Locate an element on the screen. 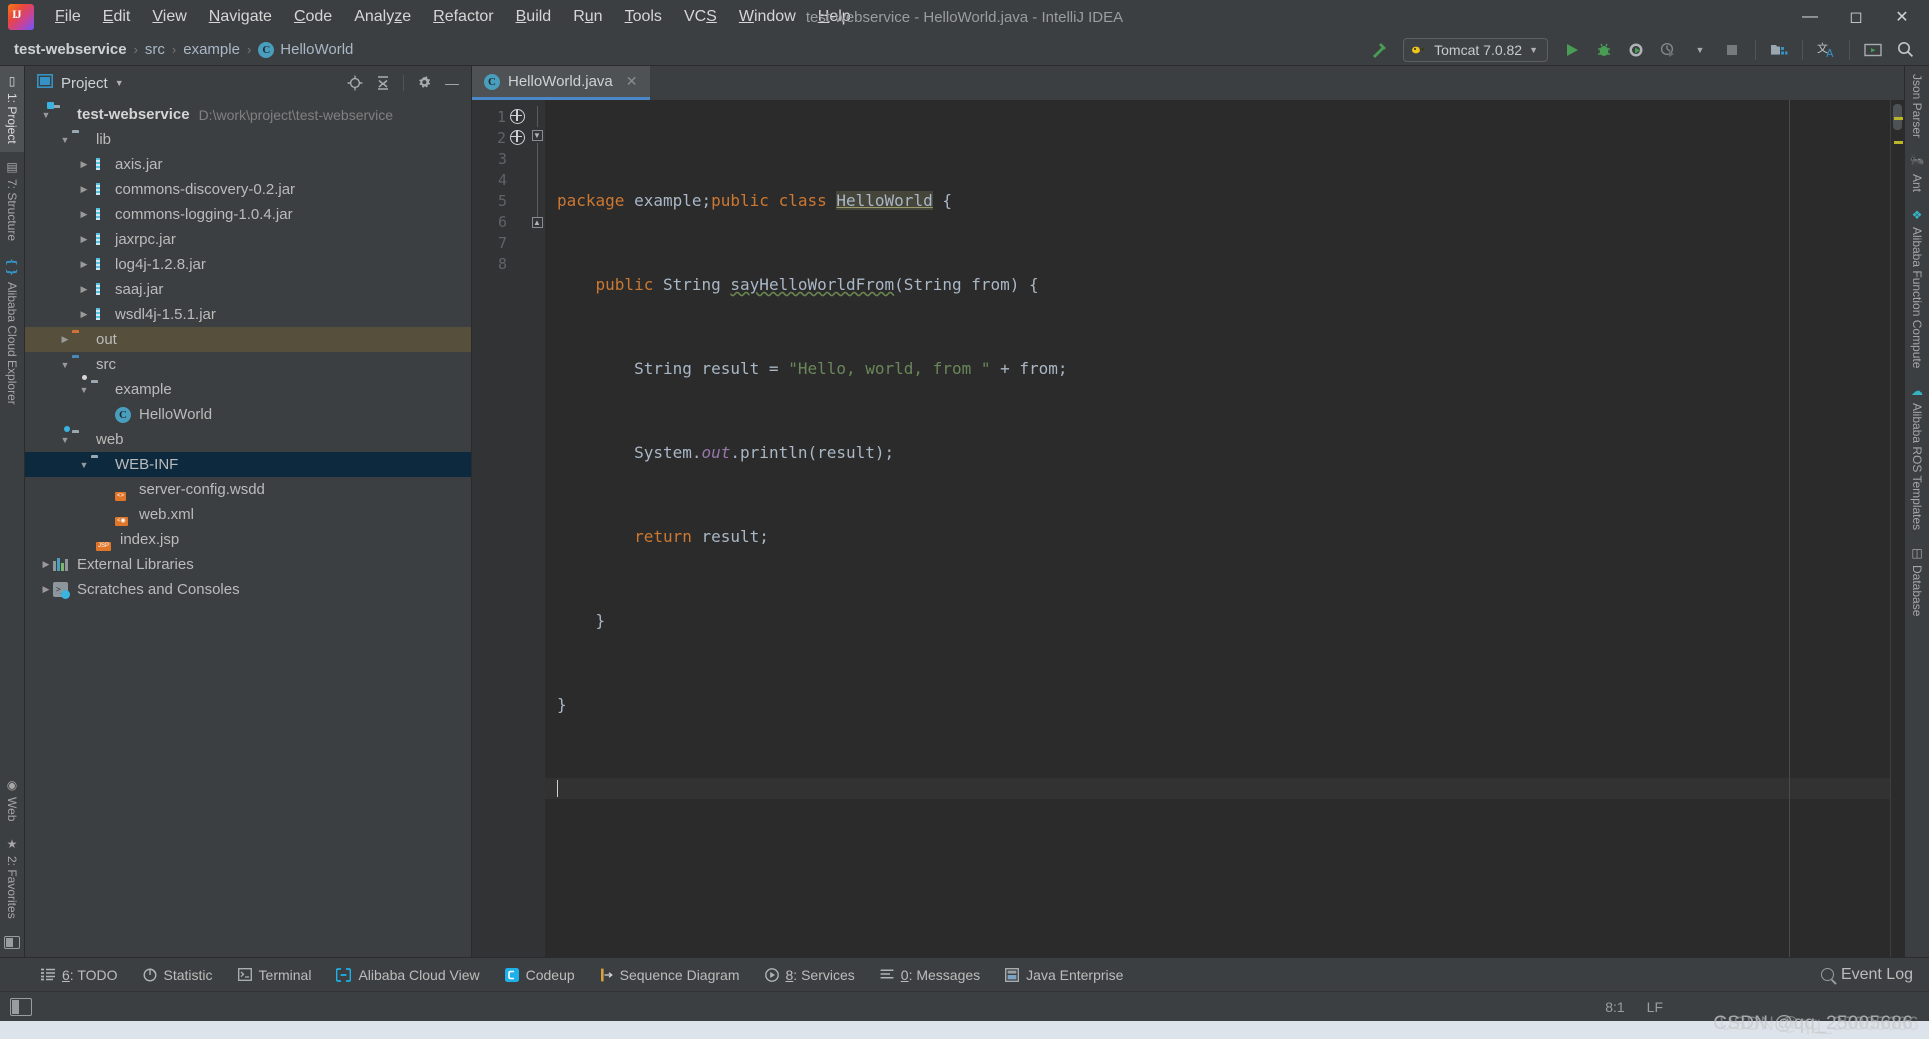 The height and width of the screenshot is (1039, 1929). fold-region-start-icon: ▼ is located at coordinates (537, 135).